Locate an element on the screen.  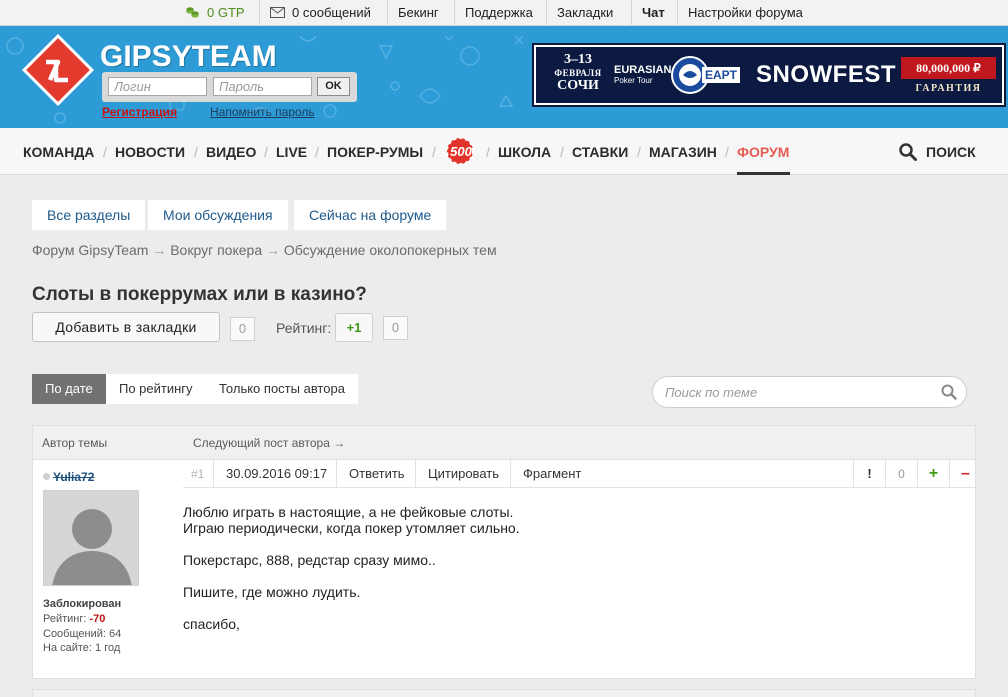
author-messages: Сообщений: 64 is located at coordinates (82, 634).